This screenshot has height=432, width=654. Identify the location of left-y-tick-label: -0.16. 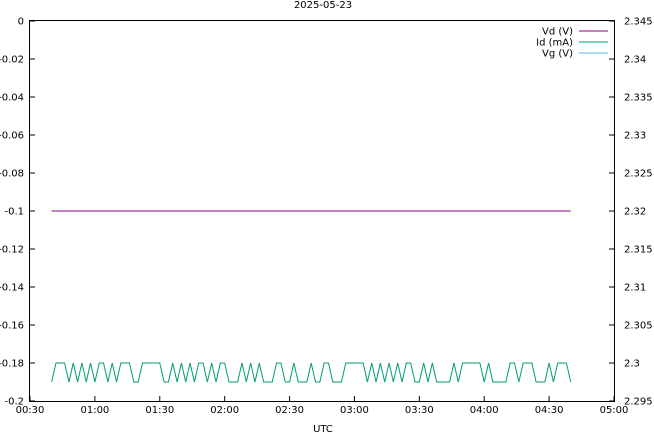
(12, 326).